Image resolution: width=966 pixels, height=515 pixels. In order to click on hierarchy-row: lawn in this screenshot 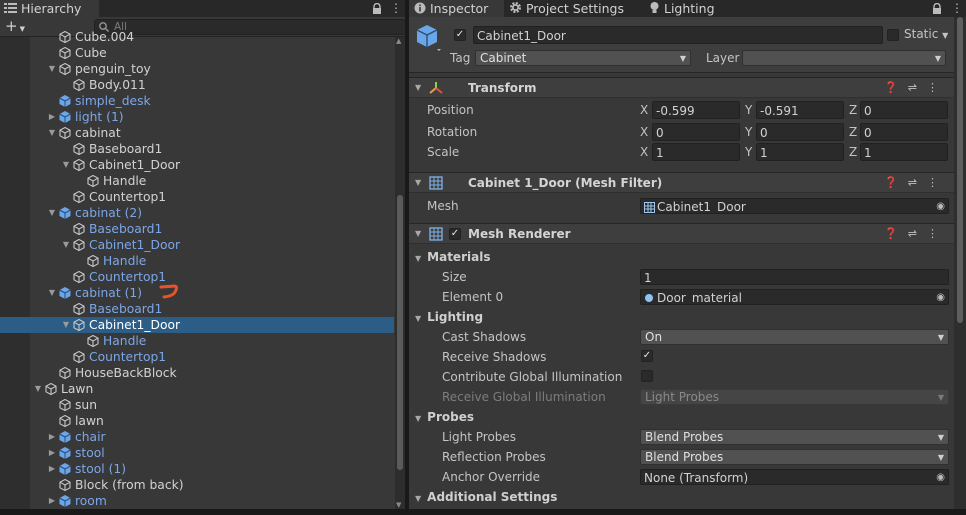, I will do `click(197, 421)`.